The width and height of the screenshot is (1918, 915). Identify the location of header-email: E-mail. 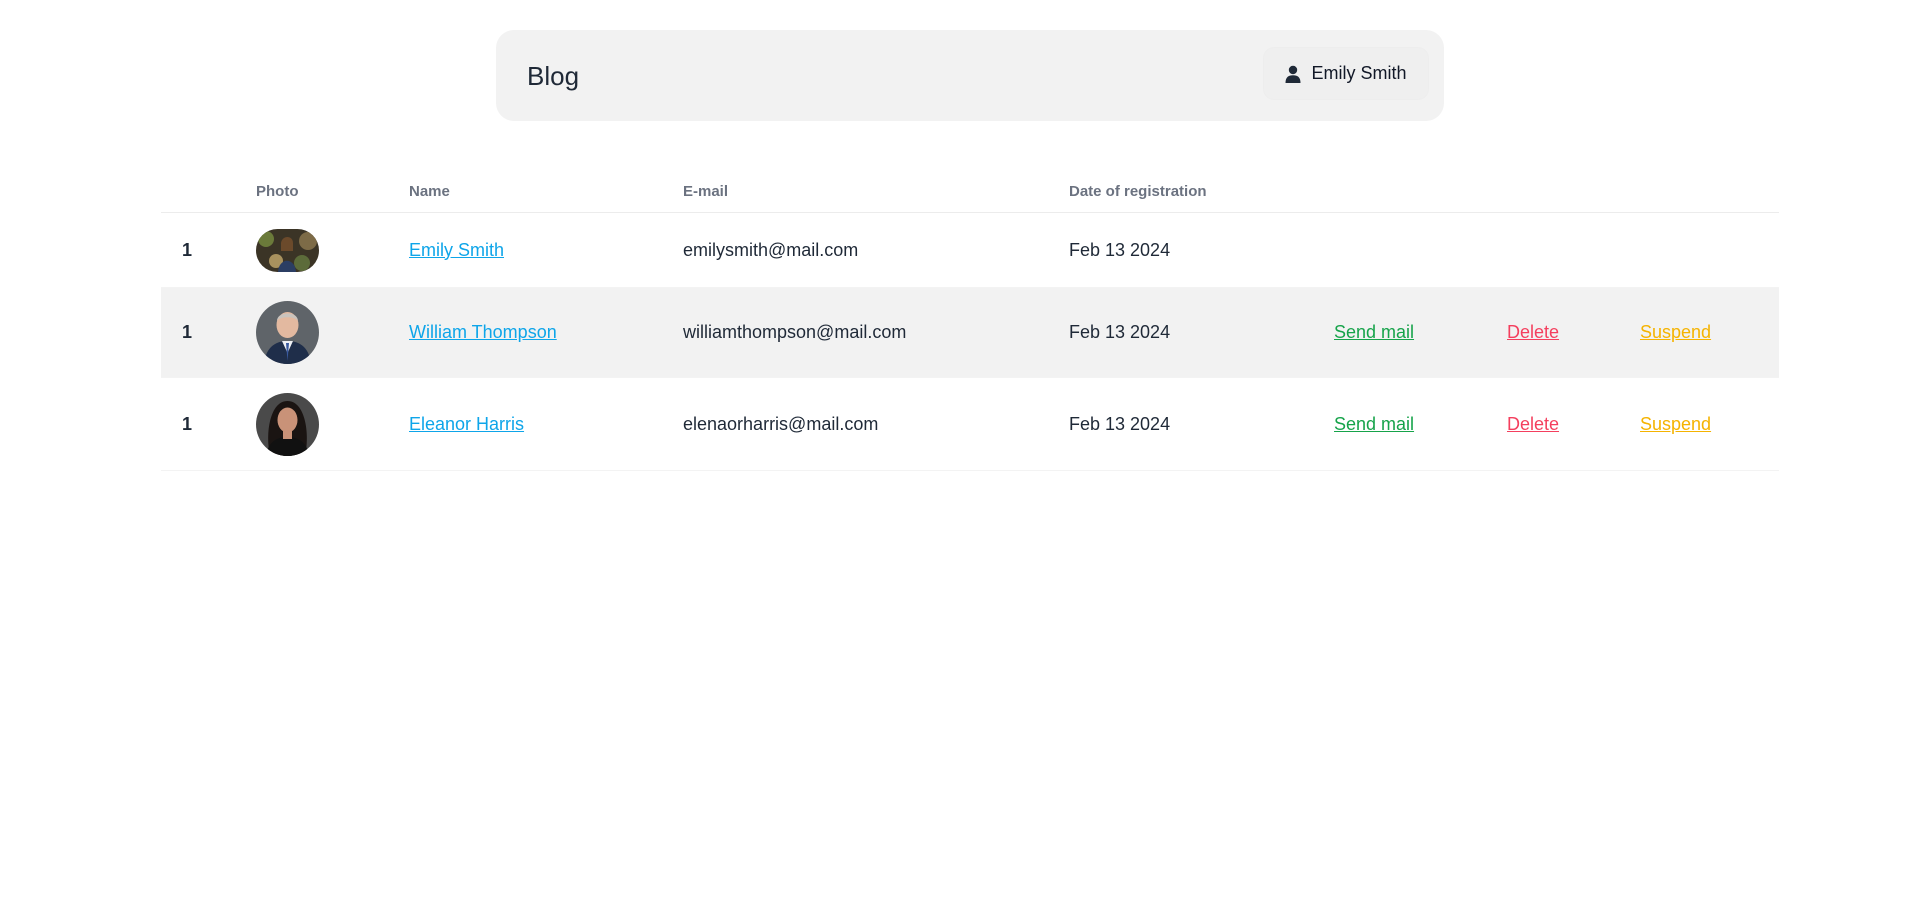
(876, 191).